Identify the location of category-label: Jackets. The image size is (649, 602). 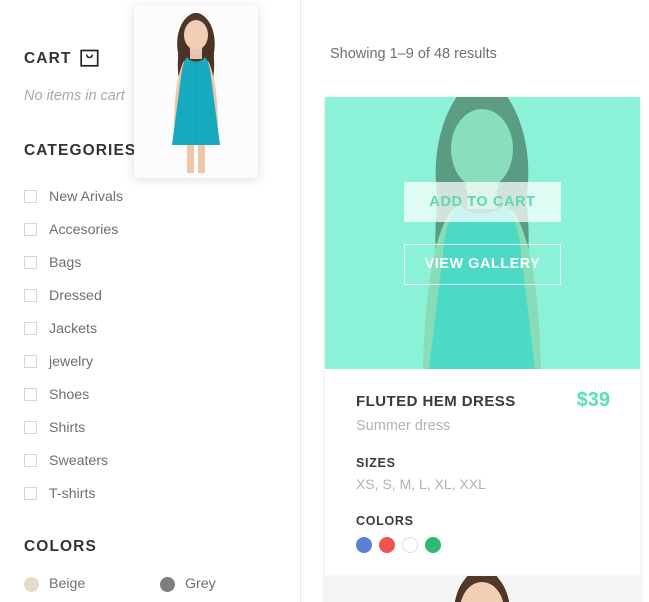
(73, 328).